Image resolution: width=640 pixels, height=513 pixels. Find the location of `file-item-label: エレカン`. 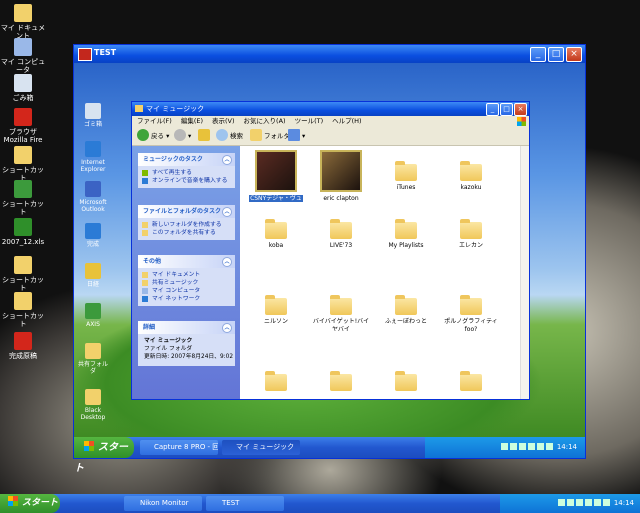

file-item-label: エレカン is located at coordinates (470, 245).